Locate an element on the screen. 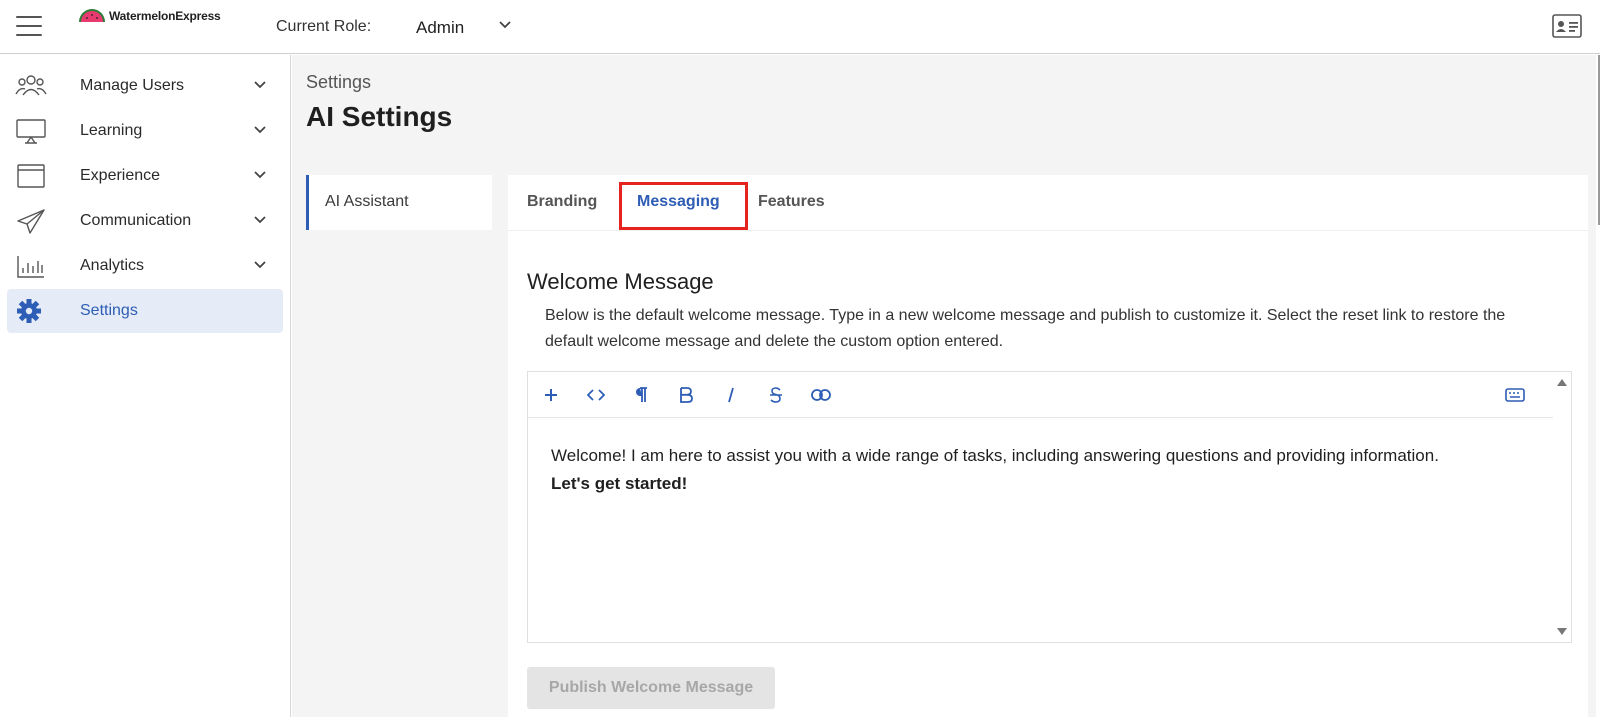  editor-toolbar is located at coordinates (1040, 395).